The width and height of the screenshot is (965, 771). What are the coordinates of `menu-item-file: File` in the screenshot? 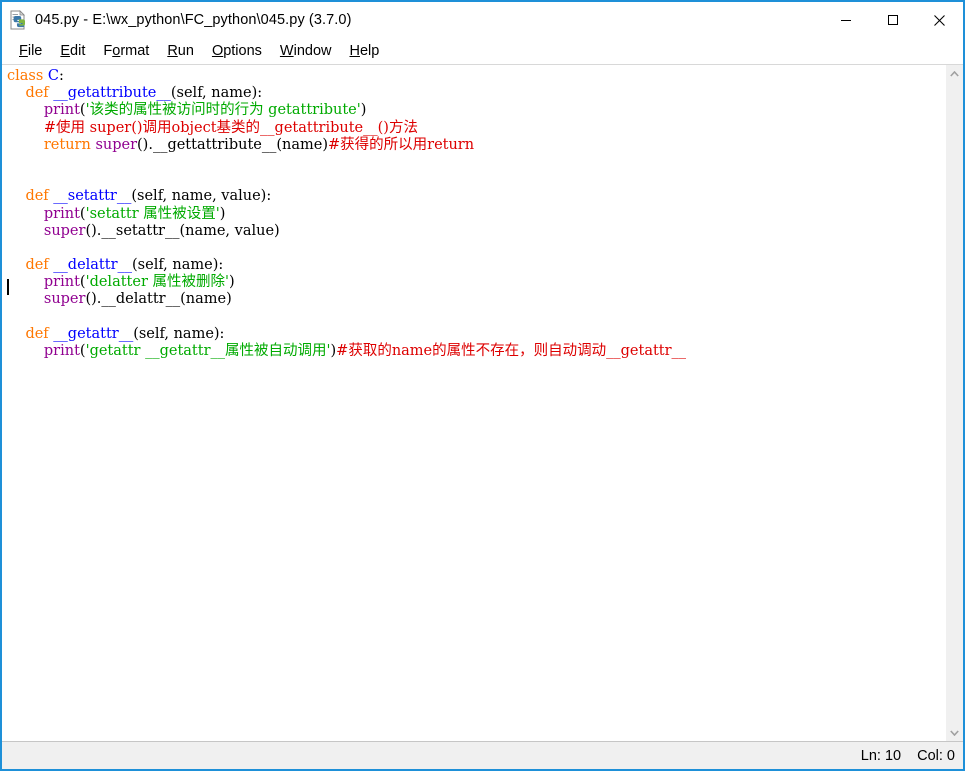 It's located at (30, 51).